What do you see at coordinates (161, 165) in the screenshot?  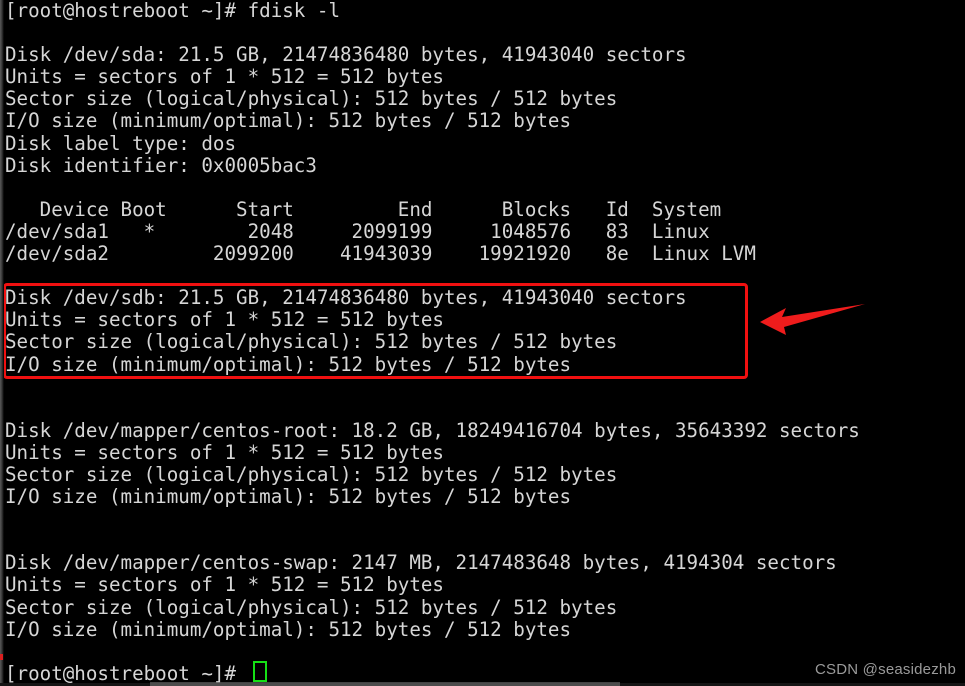 I see `terminal-line: Disk identifier: 0x0005bac3` at bounding box center [161, 165].